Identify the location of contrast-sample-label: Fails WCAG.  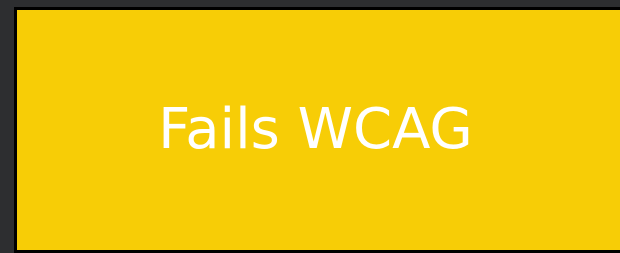
(315, 129).